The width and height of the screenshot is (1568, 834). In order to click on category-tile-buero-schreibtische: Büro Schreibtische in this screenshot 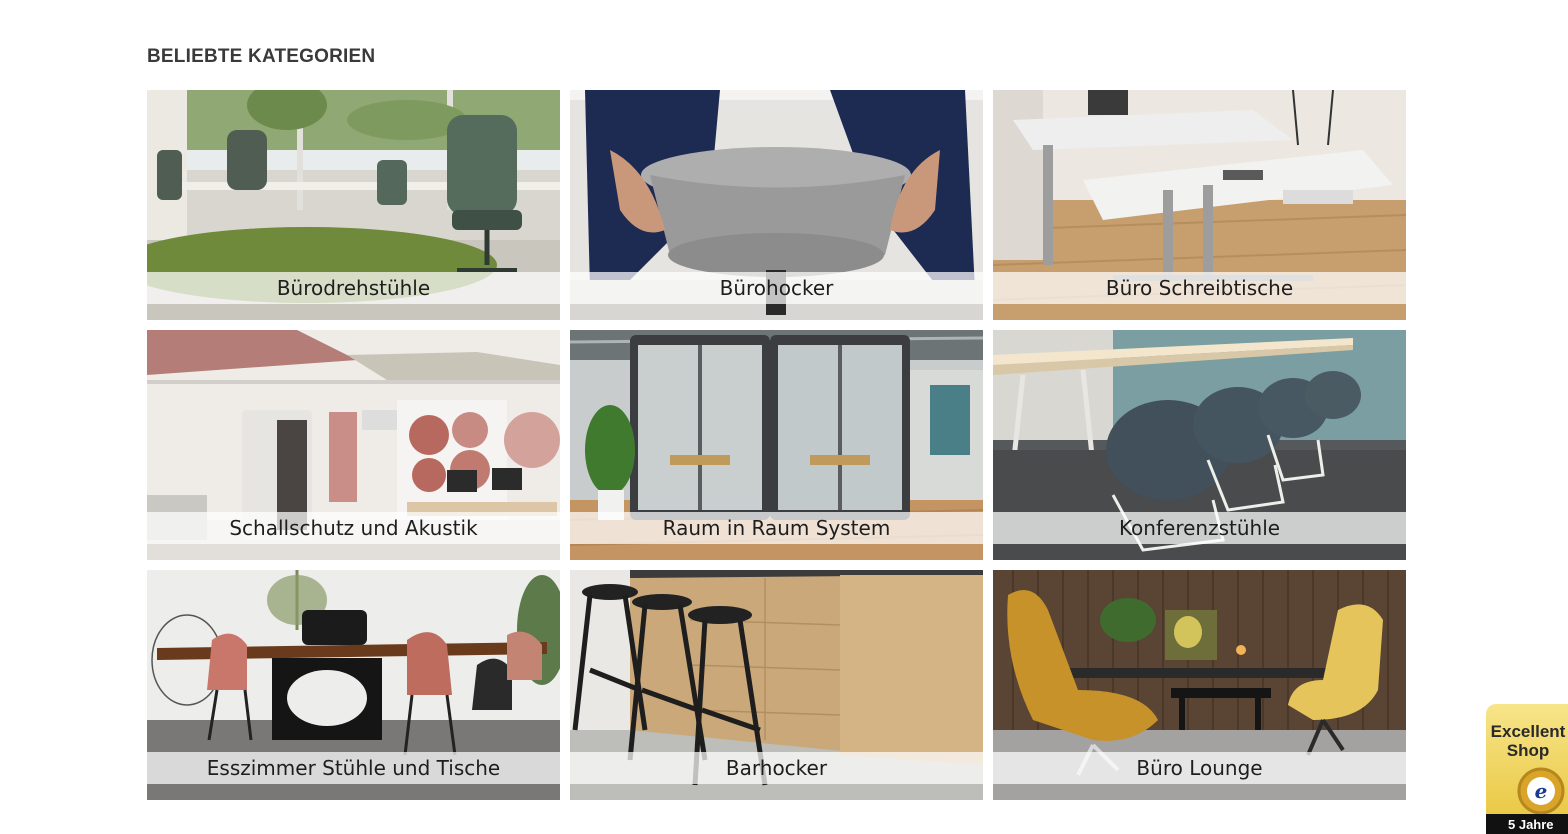, I will do `click(1199, 205)`.